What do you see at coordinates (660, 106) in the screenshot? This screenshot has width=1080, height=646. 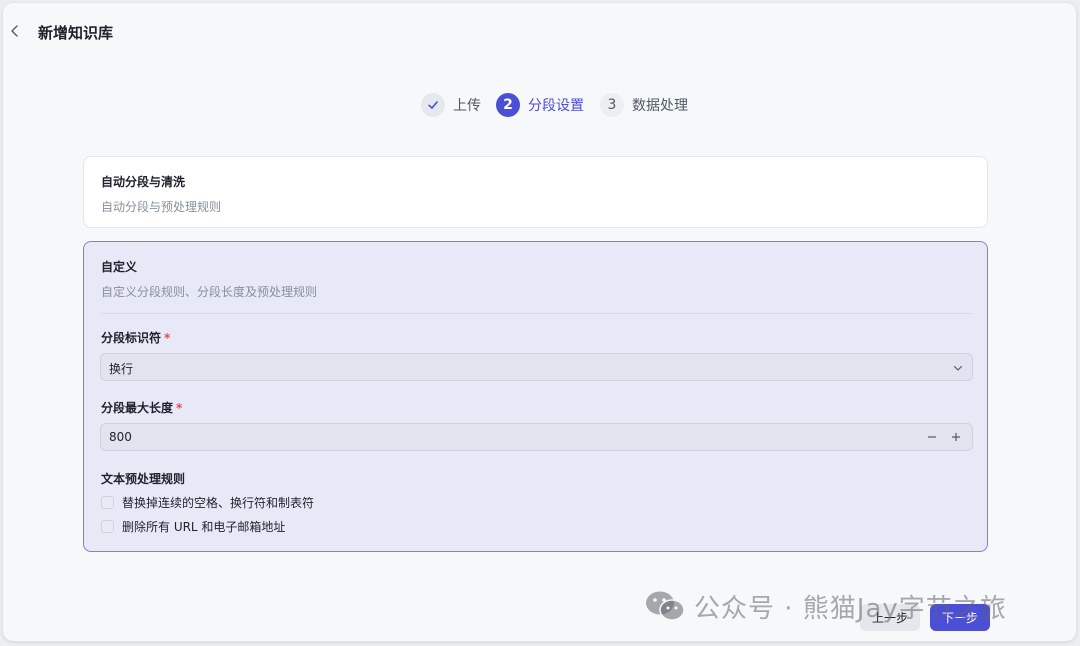 I see `step-label: 数据处理` at bounding box center [660, 106].